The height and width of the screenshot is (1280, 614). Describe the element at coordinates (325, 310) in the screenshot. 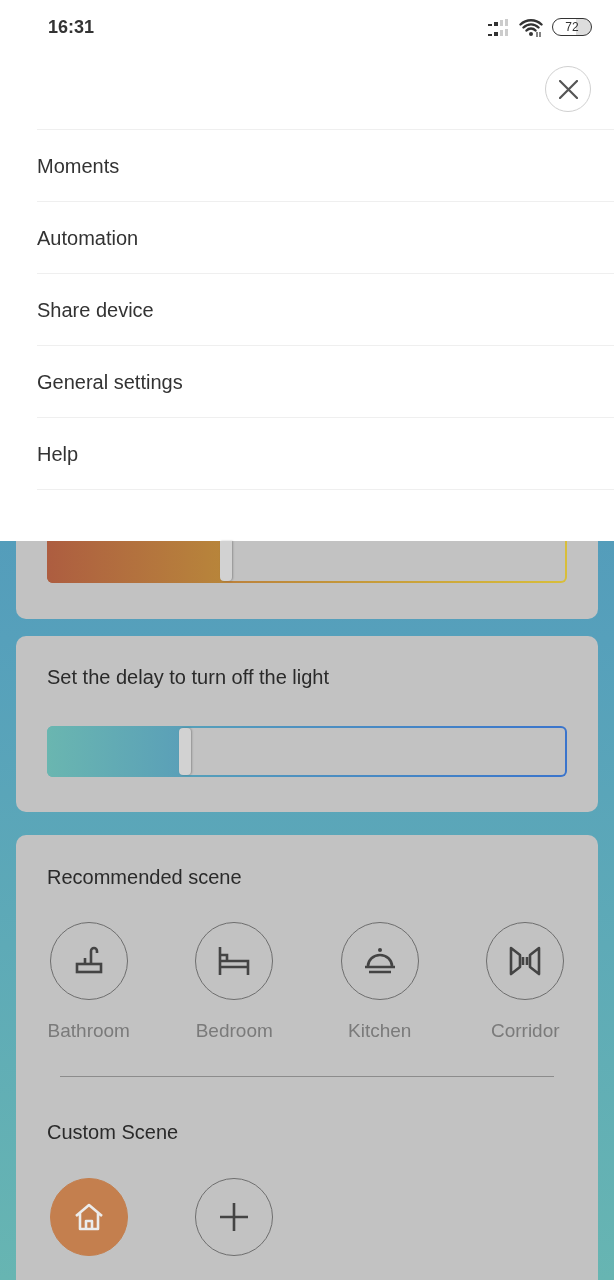

I see `menu-item: Share device` at that location.